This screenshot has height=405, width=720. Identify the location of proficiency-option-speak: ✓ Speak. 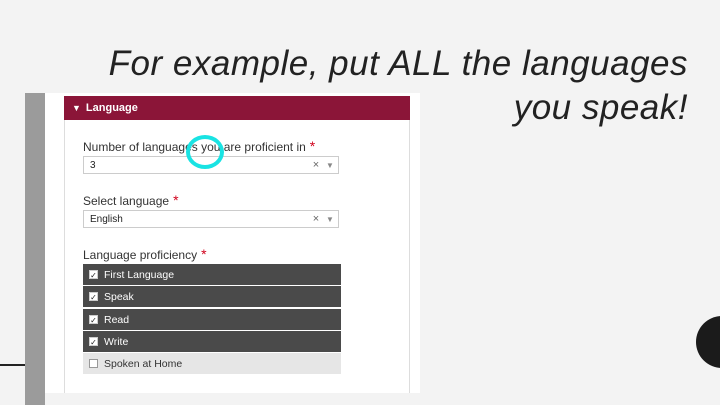
(212, 296).